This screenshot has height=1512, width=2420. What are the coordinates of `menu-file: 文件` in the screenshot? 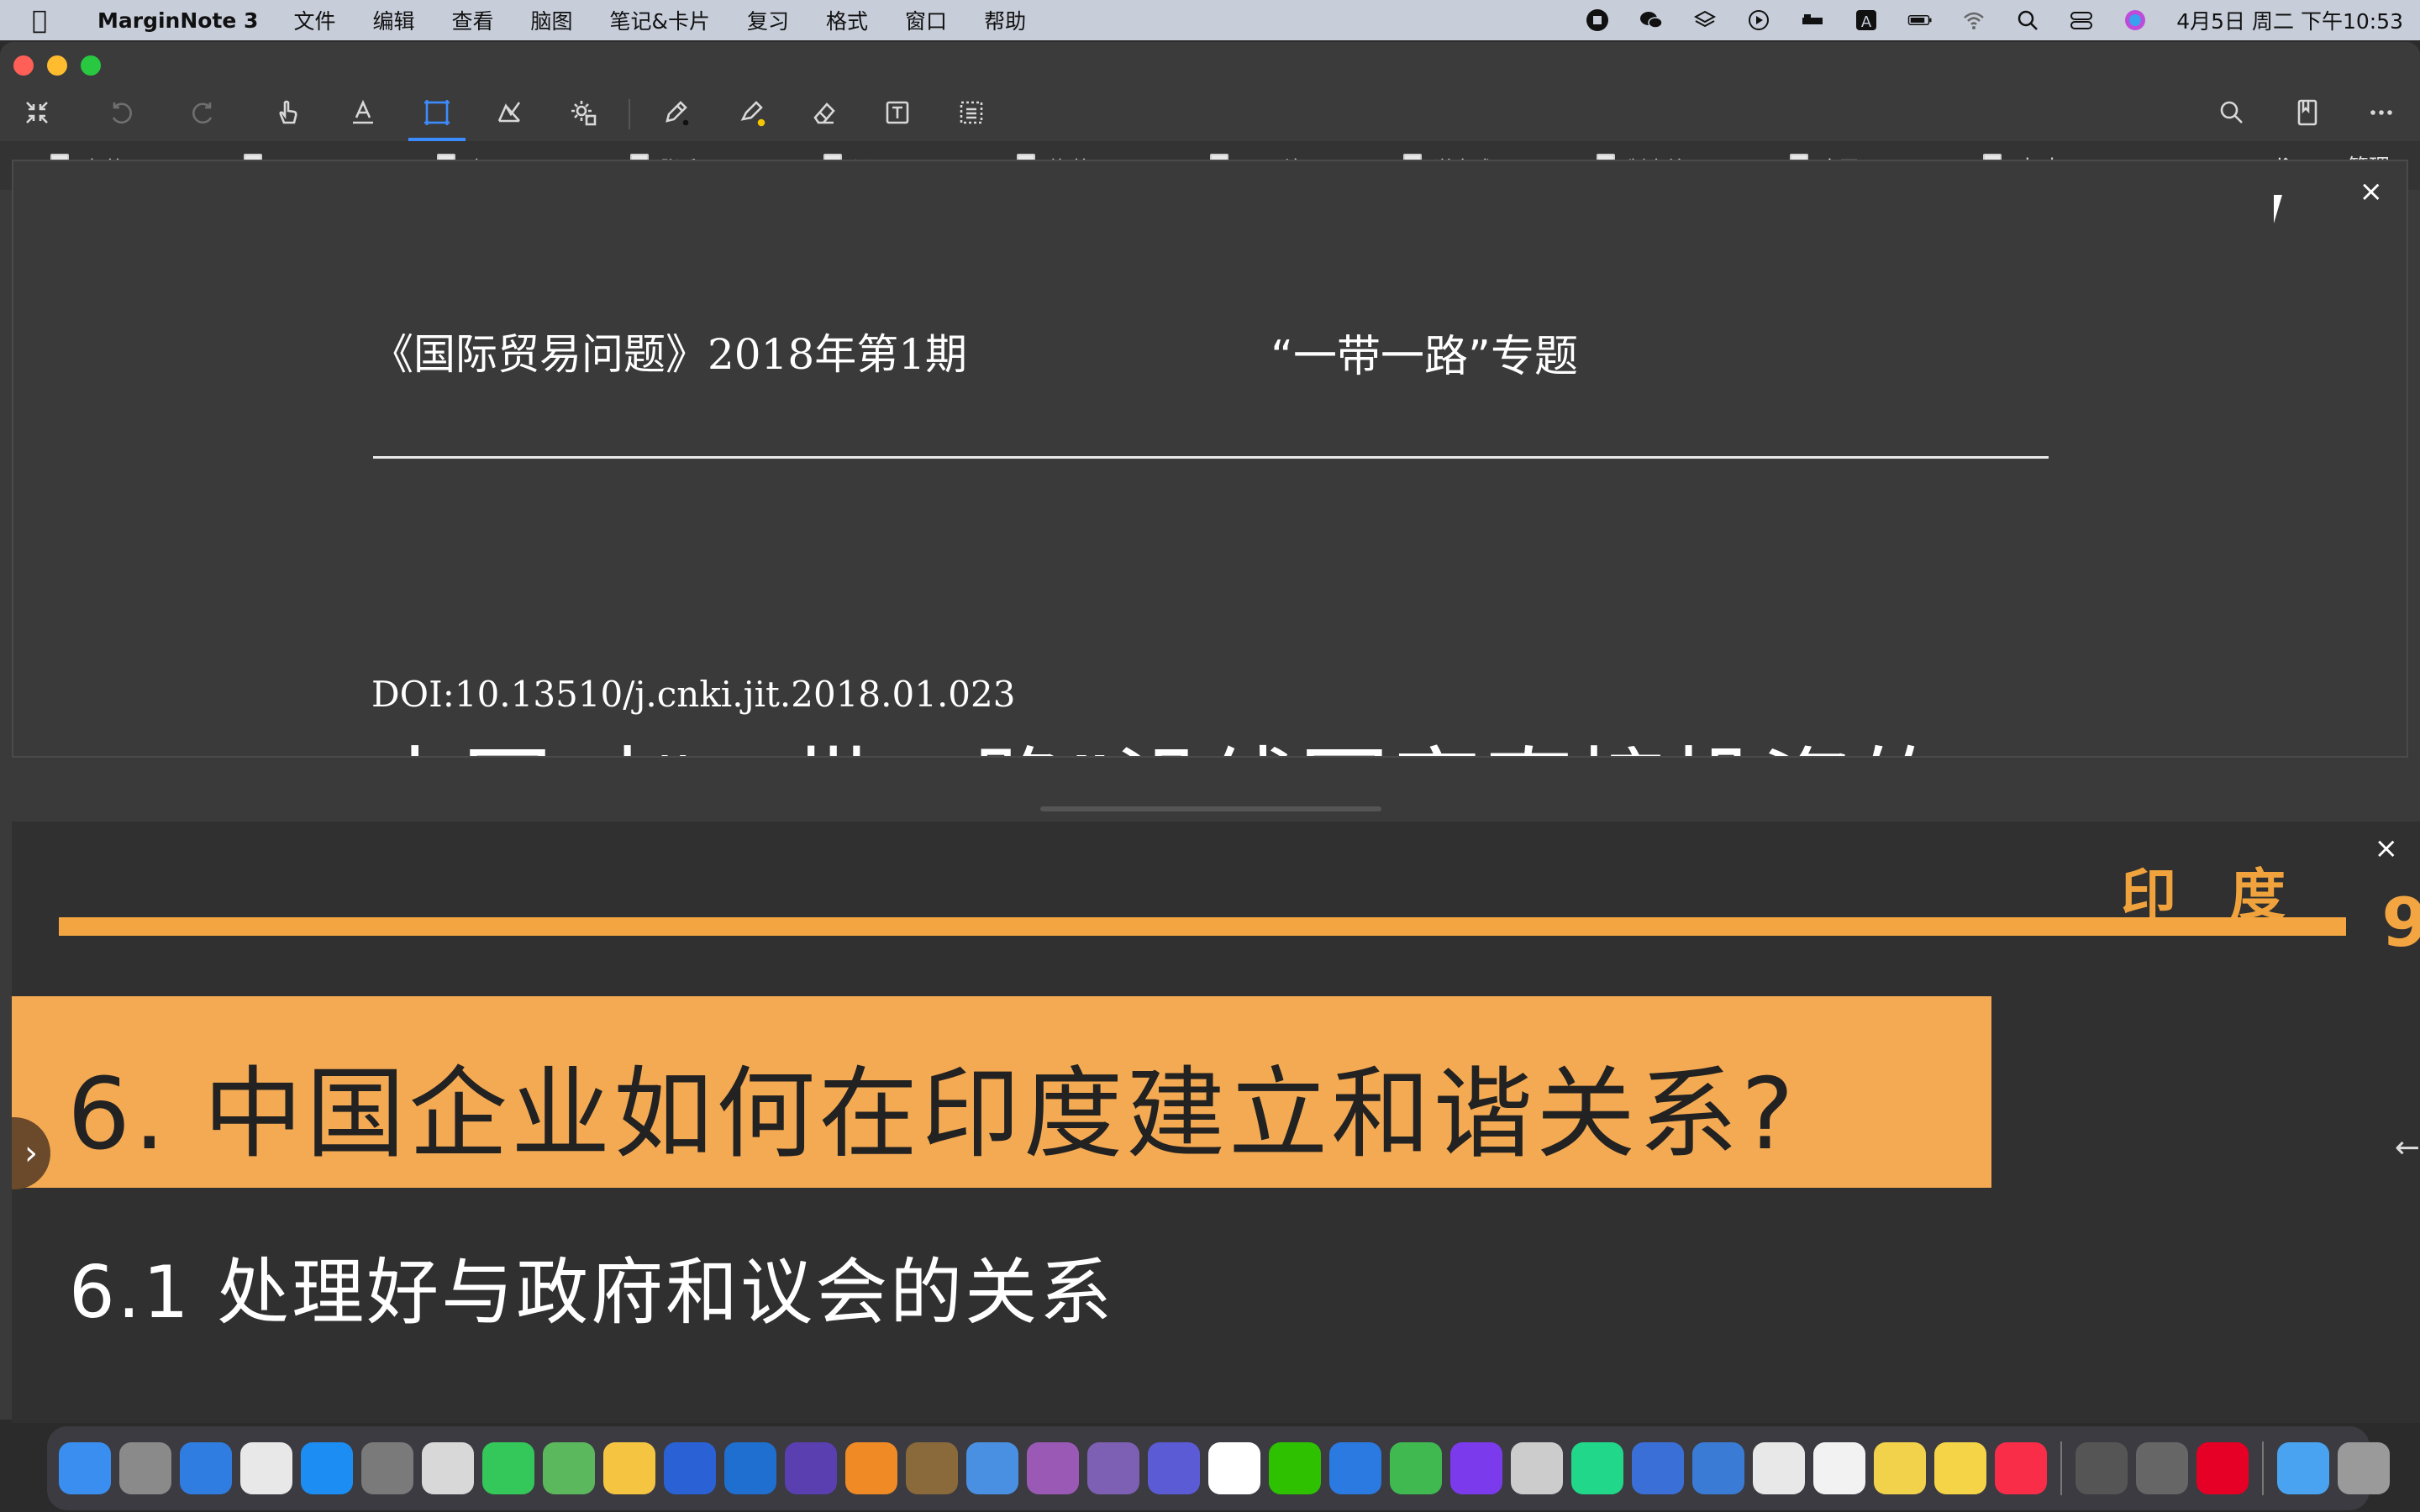 It's located at (314, 20).